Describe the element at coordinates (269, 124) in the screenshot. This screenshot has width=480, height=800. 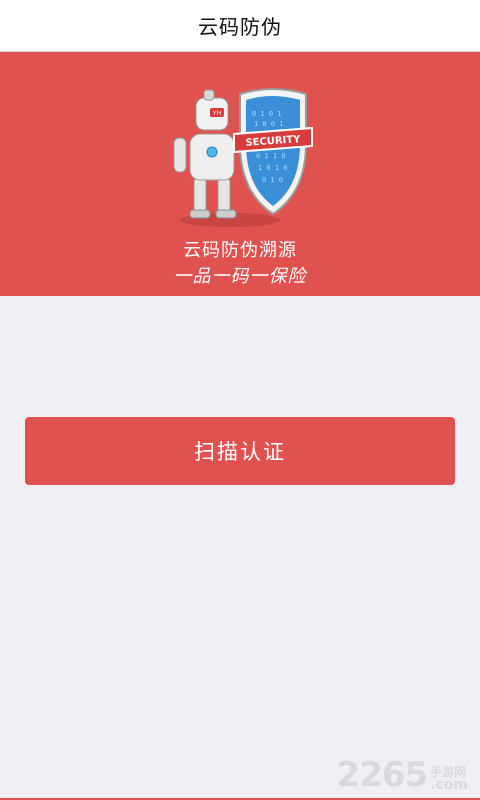
I see `svg-text: 1 0 0 1` at that location.